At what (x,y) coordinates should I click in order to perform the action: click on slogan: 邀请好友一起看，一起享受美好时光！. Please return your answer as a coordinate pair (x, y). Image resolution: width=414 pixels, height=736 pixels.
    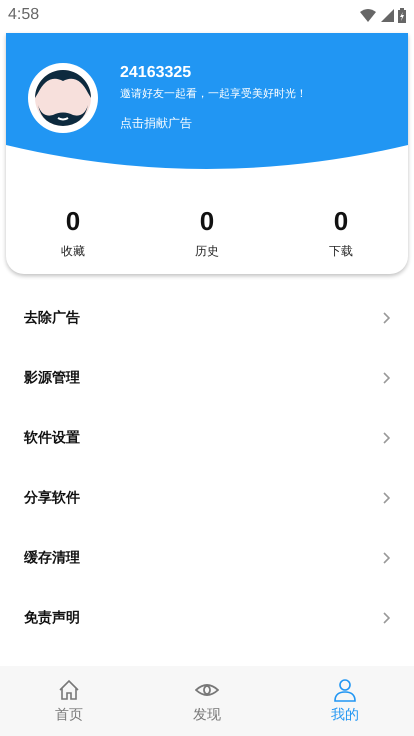
    Looking at the image, I should click on (213, 93).